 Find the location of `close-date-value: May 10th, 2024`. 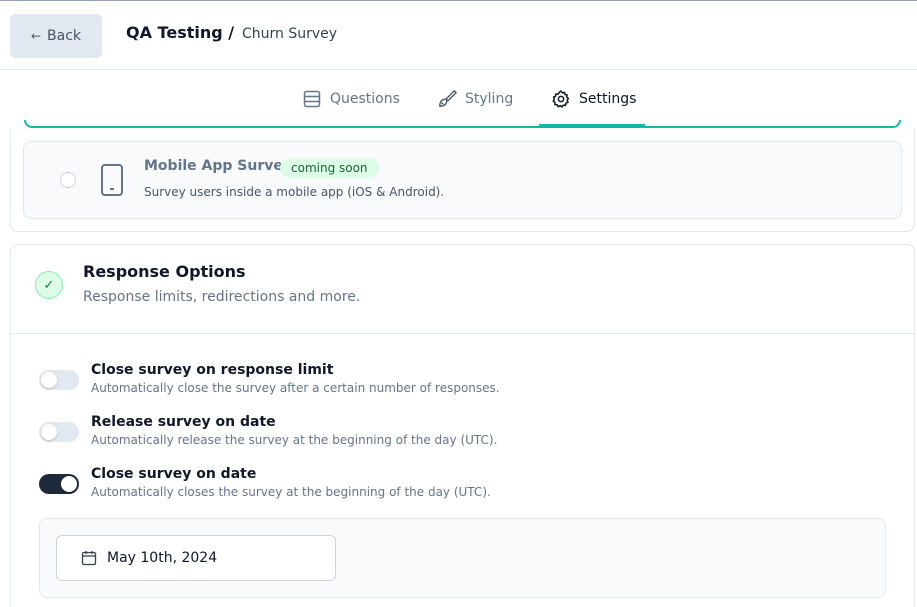

close-date-value: May 10th, 2024 is located at coordinates (162, 558).